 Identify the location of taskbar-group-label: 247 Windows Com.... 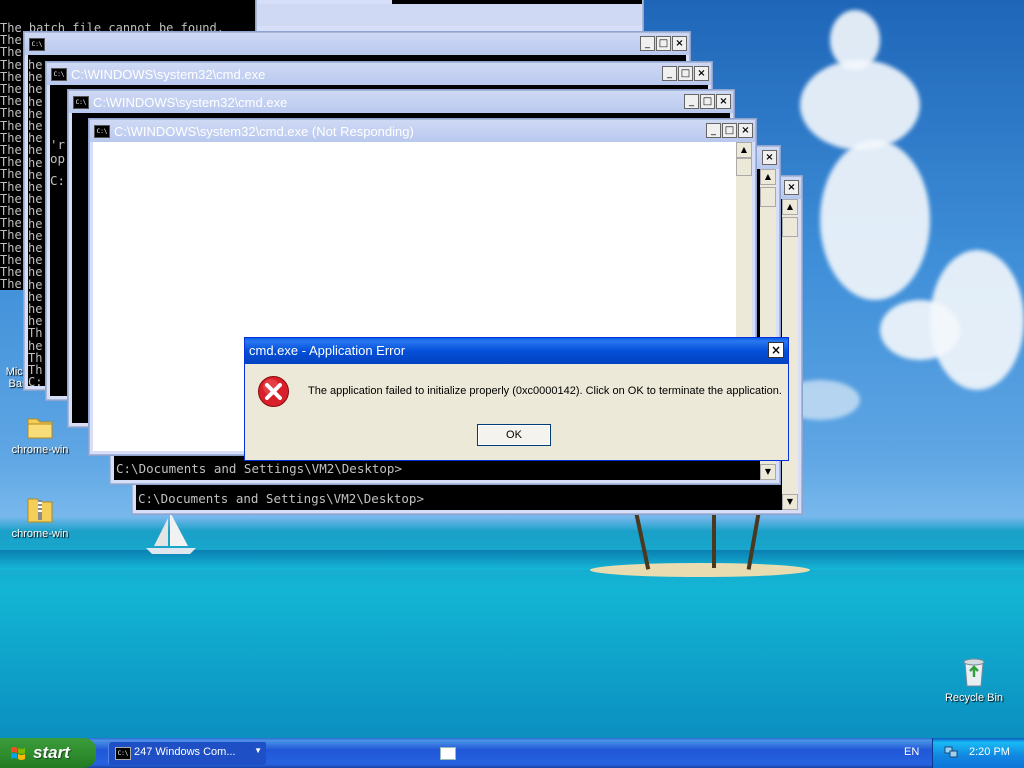
(185, 752).